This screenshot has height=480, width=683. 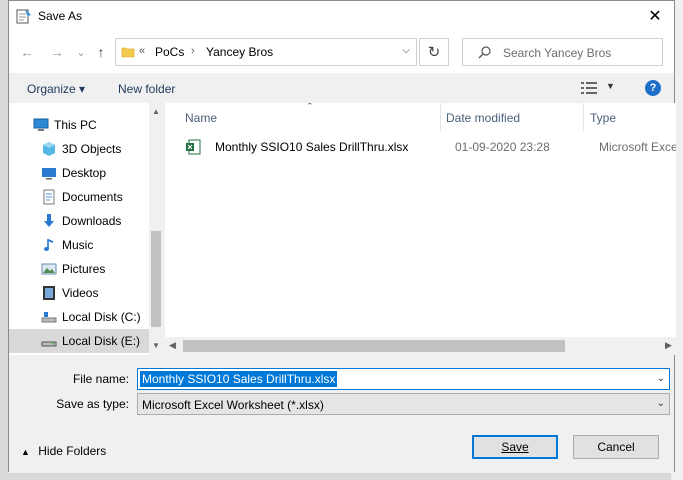 I want to click on sidebar-item-desktop: Desktop, so click(x=79, y=173).